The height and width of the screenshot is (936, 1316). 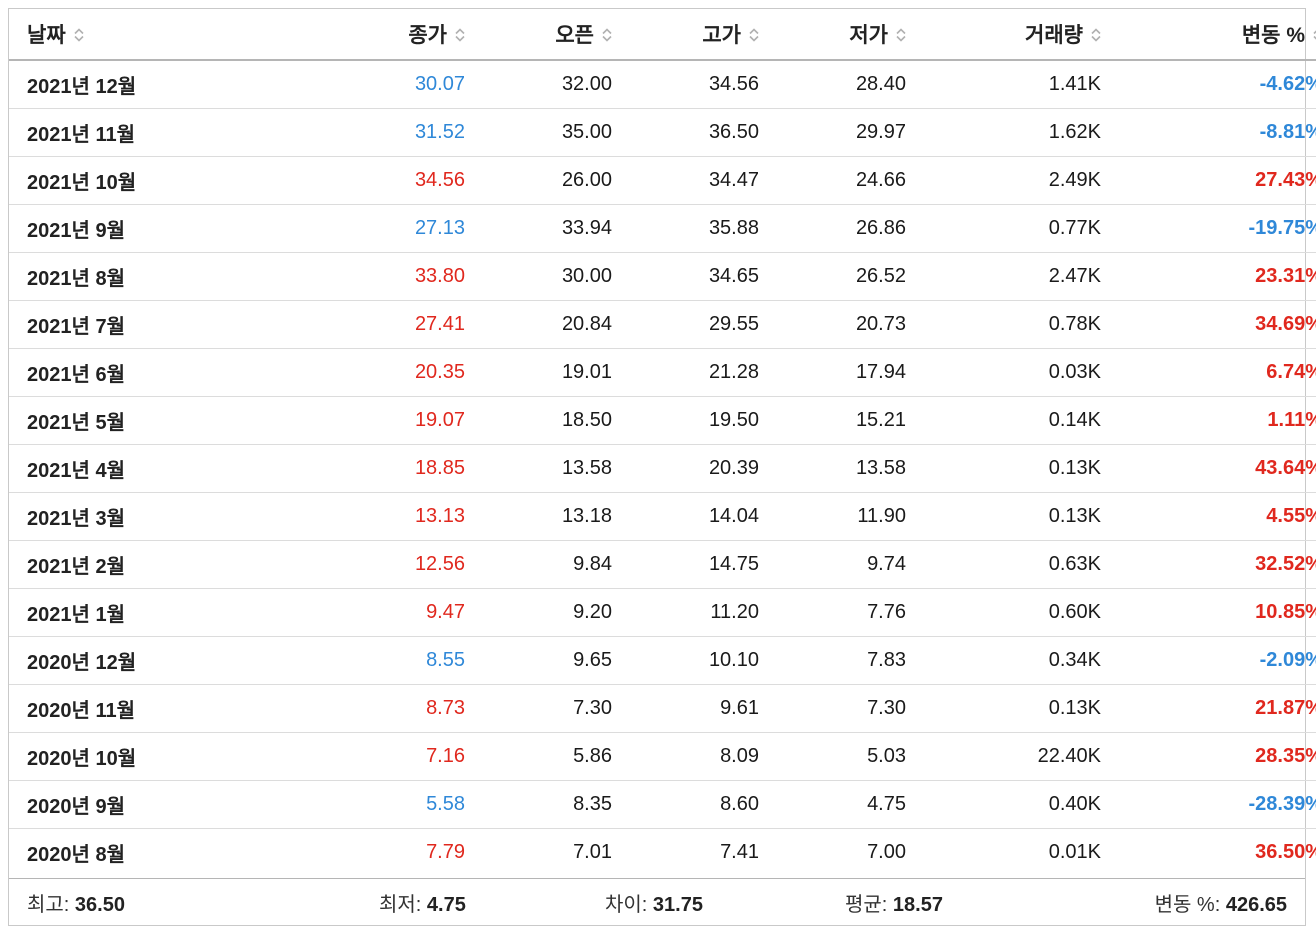 I want to click on cell-date: 2021년 1월, so click(x=143, y=612).